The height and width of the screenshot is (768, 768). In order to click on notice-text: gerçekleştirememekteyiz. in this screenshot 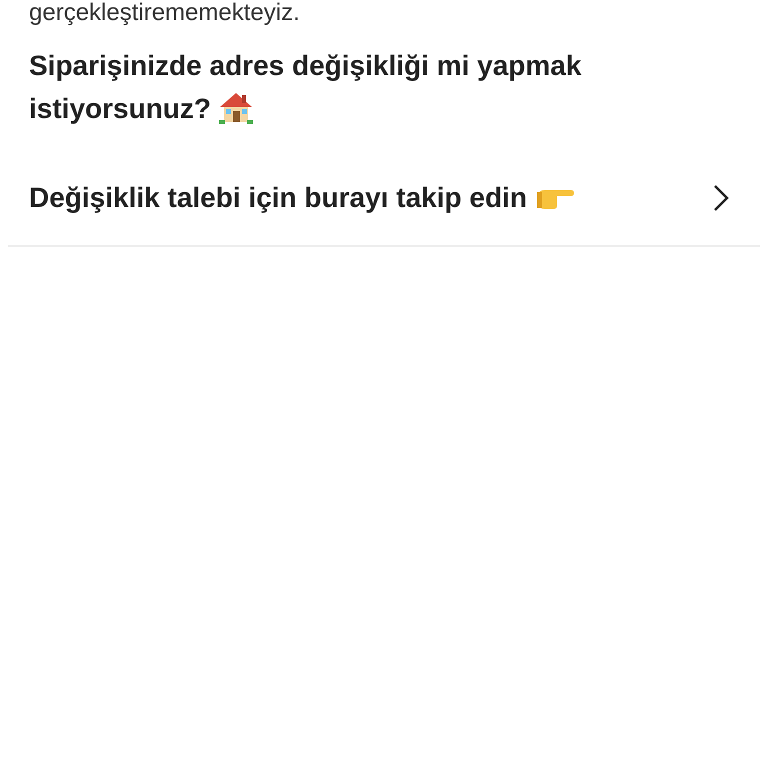, I will do `click(164, 13)`.